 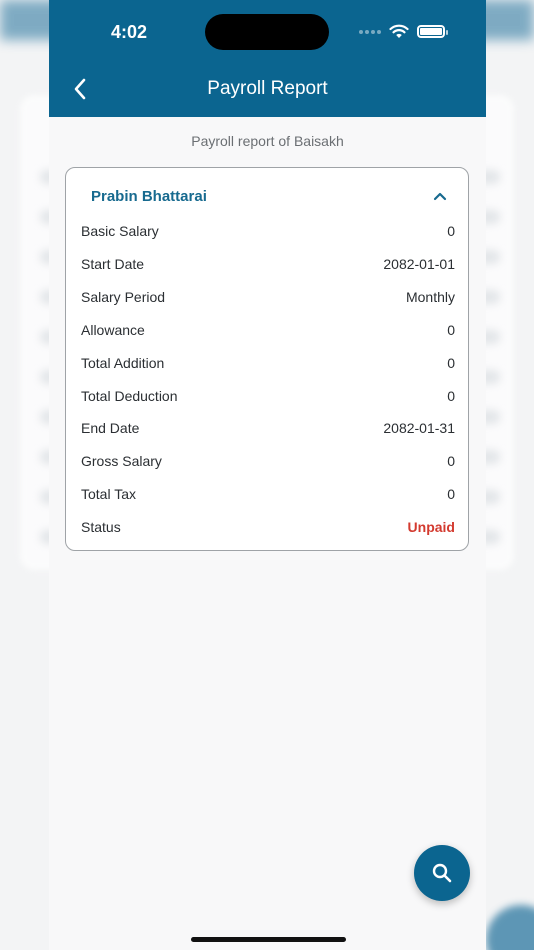 What do you see at coordinates (129, 32) in the screenshot?
I see `status-time: 4:02` at bounding box center [129, 32].